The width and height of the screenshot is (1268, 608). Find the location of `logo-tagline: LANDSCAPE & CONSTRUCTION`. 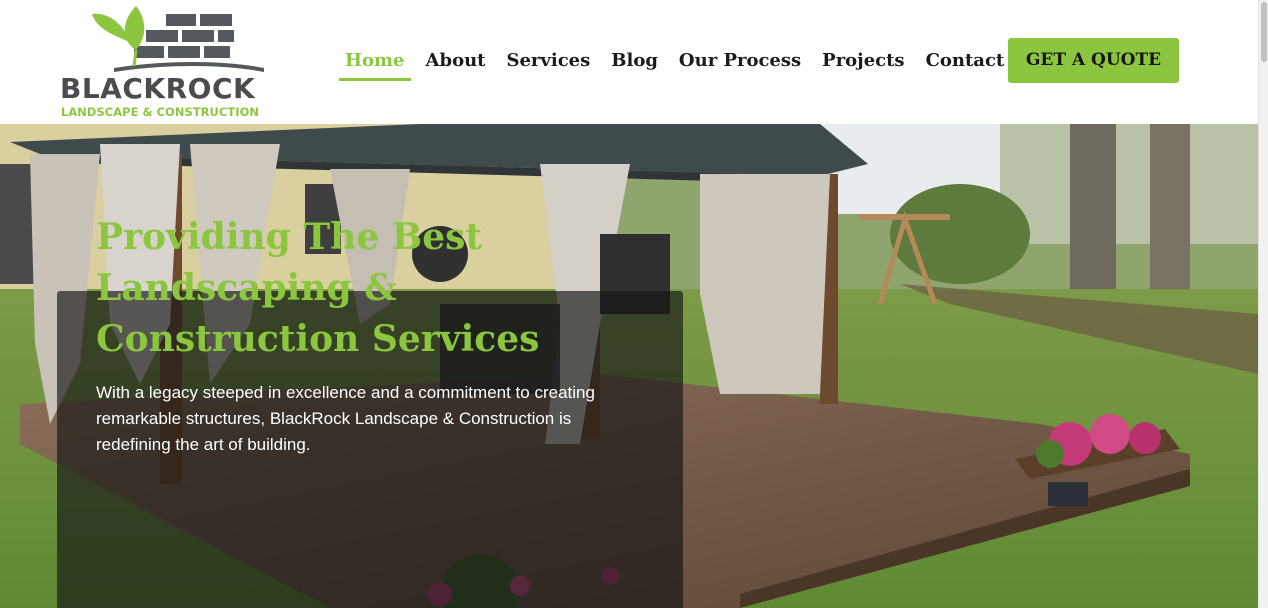

logo-tagline: LANDSCAPE & CONSTRUCTION is located at coordinates (160, 112).